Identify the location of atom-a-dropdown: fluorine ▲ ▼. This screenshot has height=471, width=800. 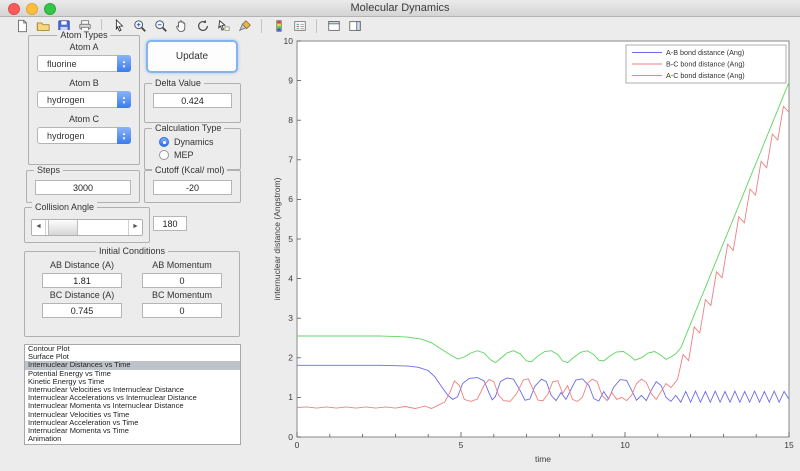
(84, 63).